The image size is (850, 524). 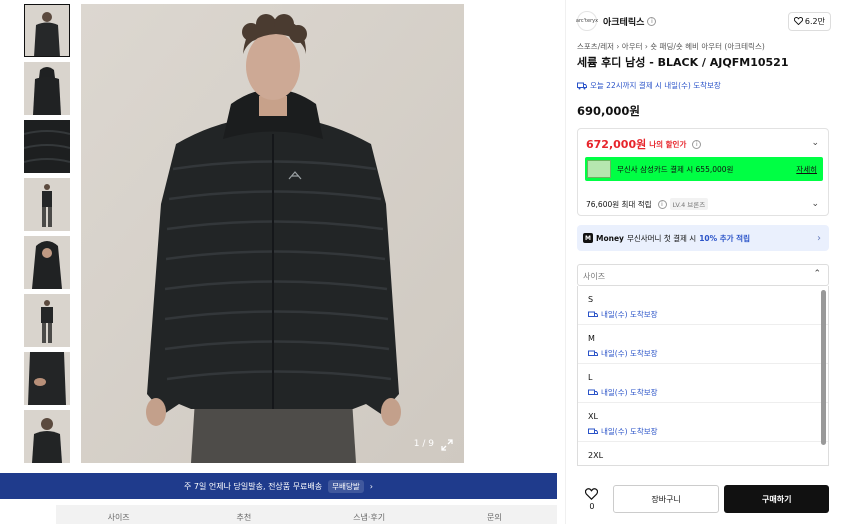 What do you see at coordinates (590, 377) in the screenshot?
I see `size-label: L` at bounding box center [590, 377].